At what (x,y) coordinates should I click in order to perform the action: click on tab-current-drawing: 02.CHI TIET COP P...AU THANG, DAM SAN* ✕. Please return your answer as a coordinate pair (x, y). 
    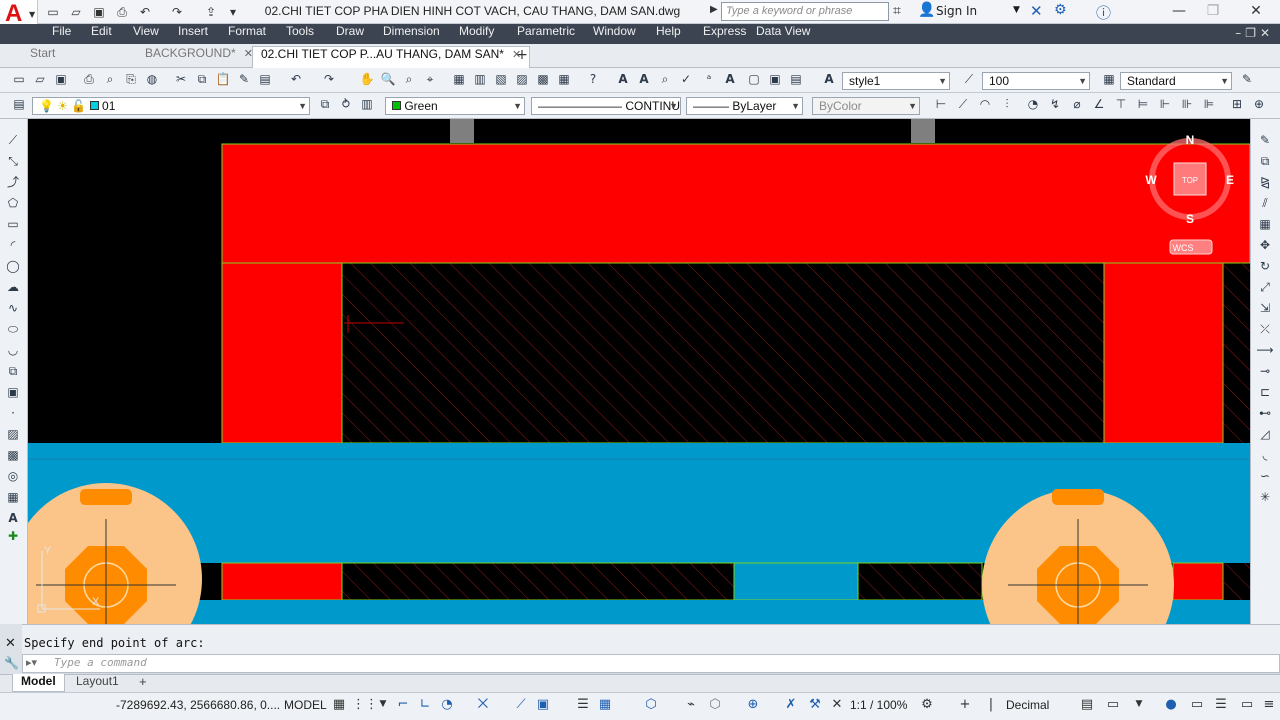
    Looking at the image, I should click on (391, 57).